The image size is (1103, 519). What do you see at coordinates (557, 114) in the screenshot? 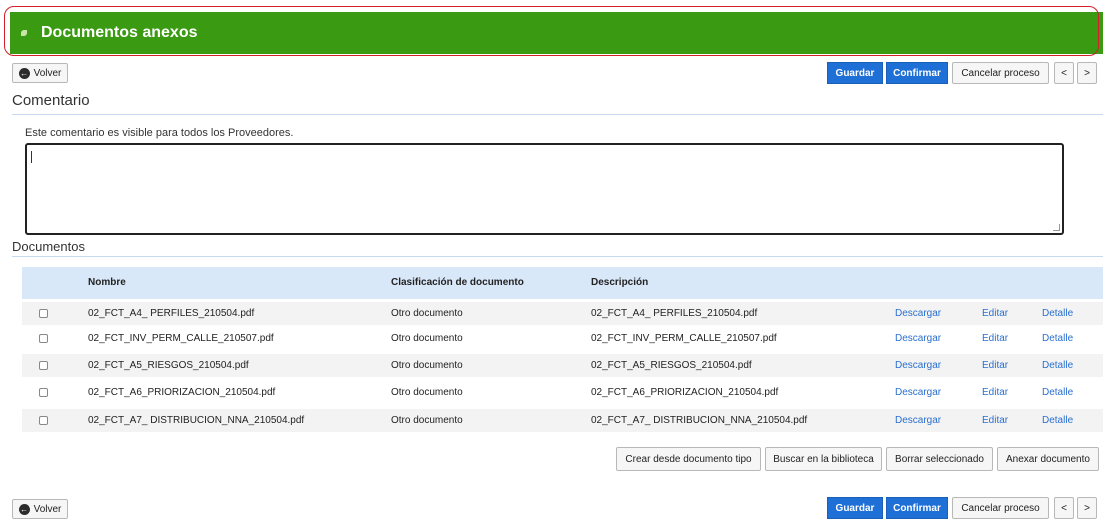
I see `comment-divider` at bounding box center [557, 114].